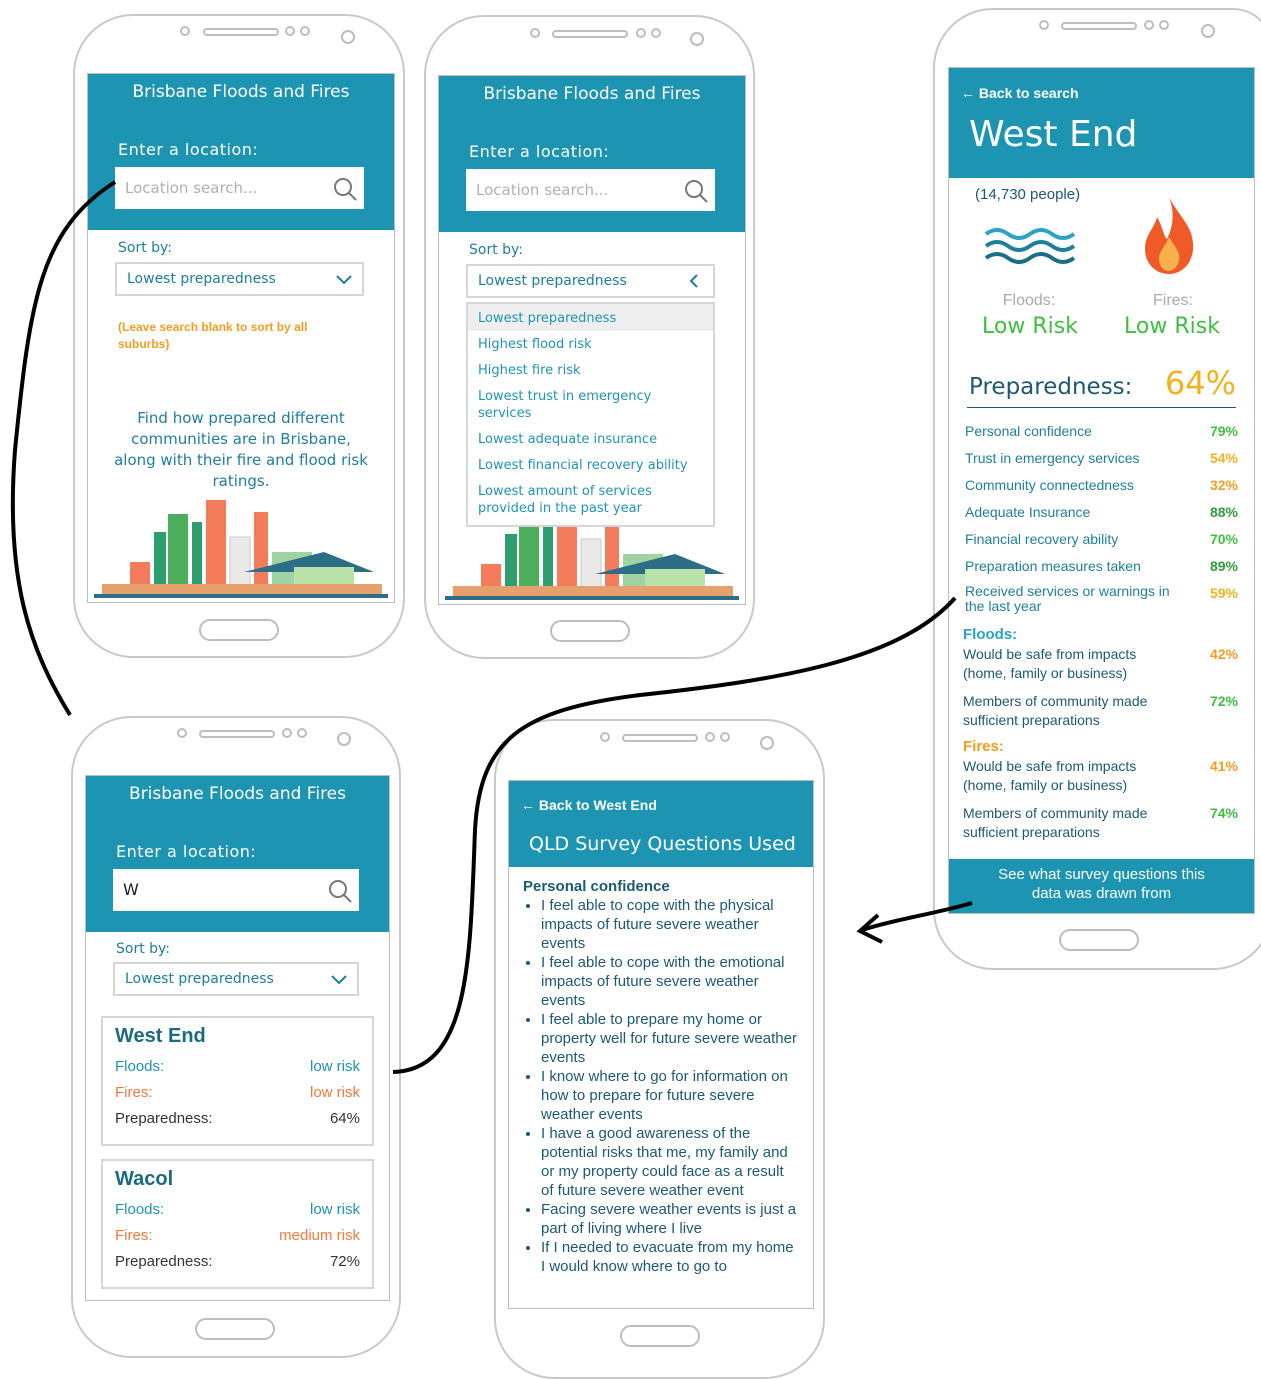 Image resolution: width=1261 pixels, height=1379 pixels. What do you see at coordinates (344, 1261) in the screenshot?
I see `preparedness-value: 72%` at bounding box center [344, 1261].